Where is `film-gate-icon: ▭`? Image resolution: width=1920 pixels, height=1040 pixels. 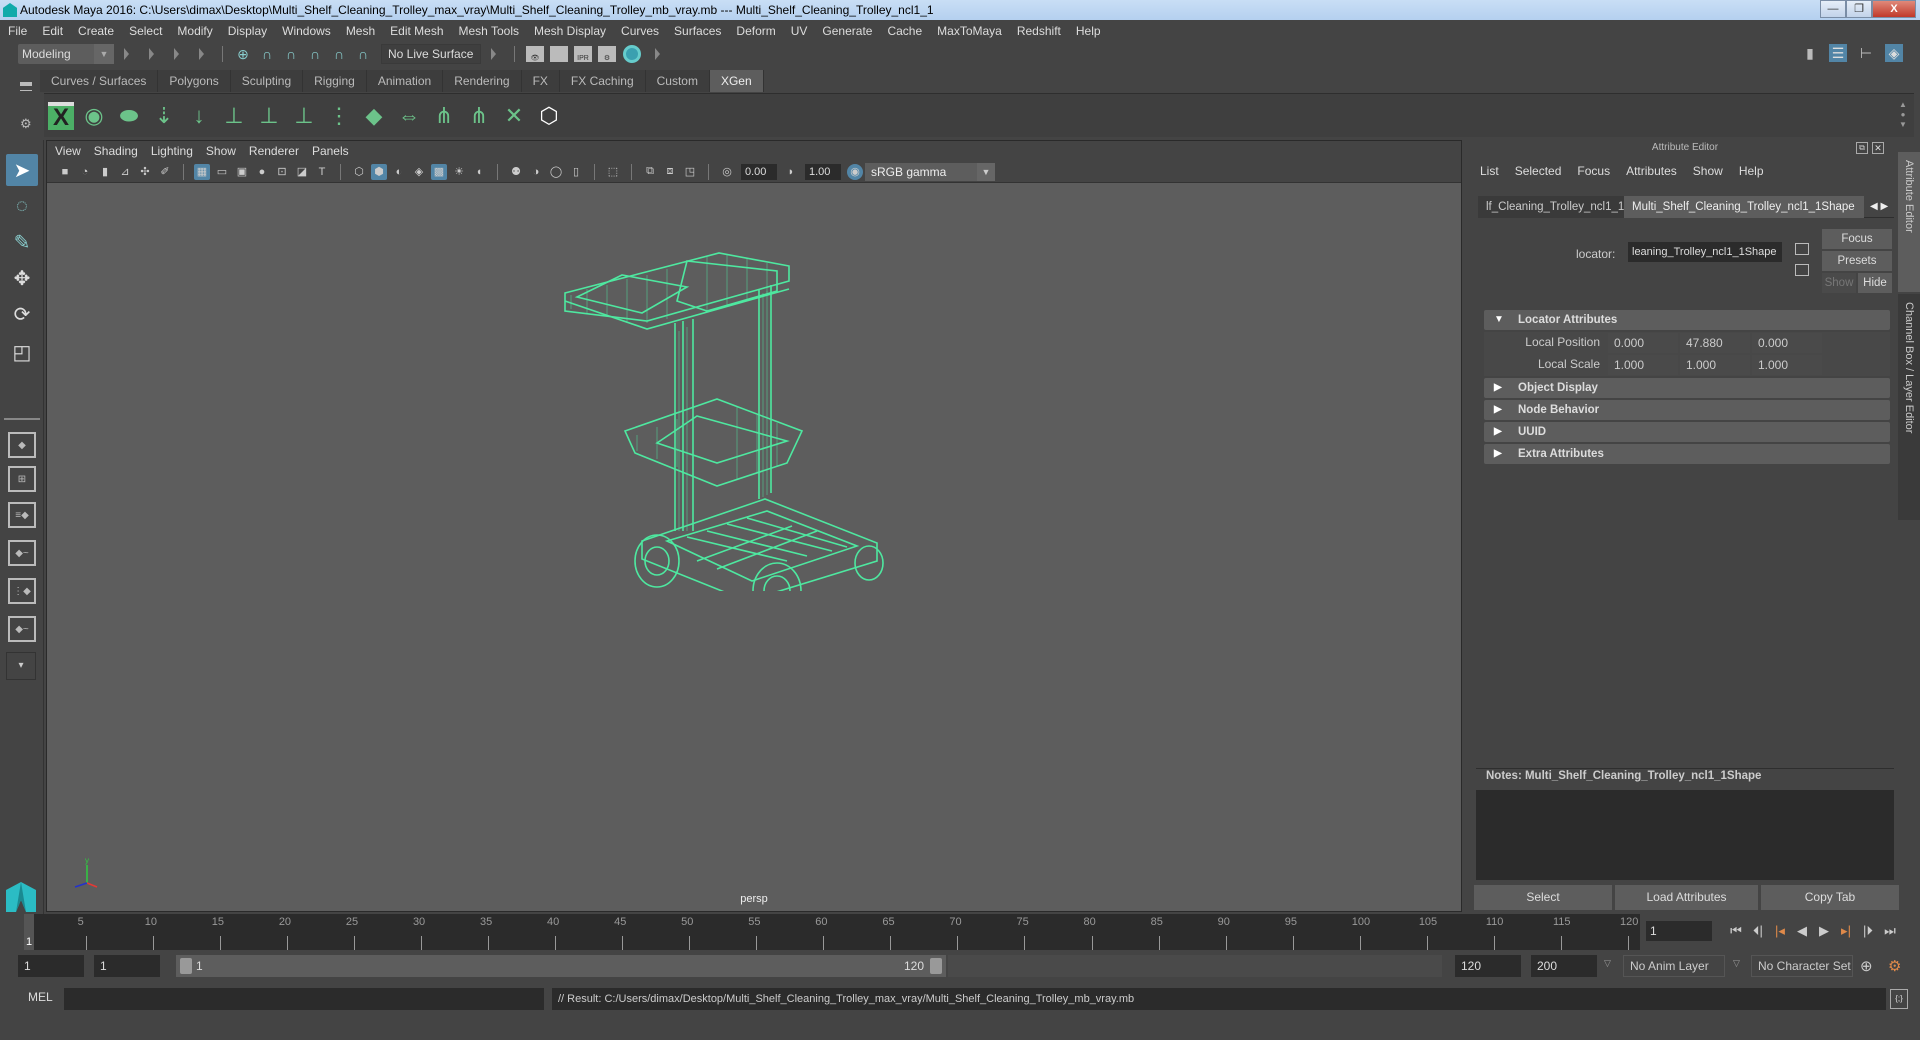
film-gate-icon: ▭ is located at coordinates (222, 172).